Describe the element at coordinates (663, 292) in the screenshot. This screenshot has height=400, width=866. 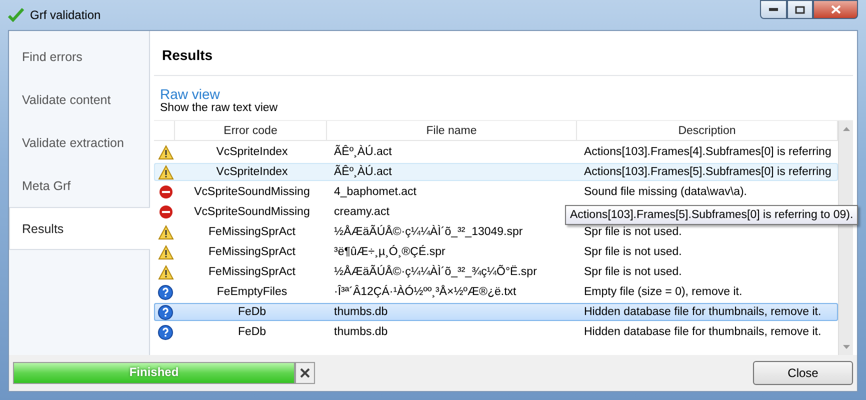
I see `table-cell-text: Empty file (size = 0), remove it.` at that location.